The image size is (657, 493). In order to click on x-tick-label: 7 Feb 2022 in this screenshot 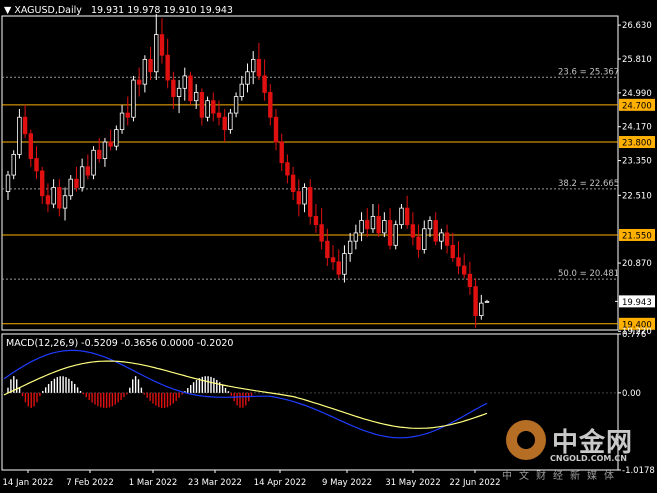, I will do `click(90, 483)`.